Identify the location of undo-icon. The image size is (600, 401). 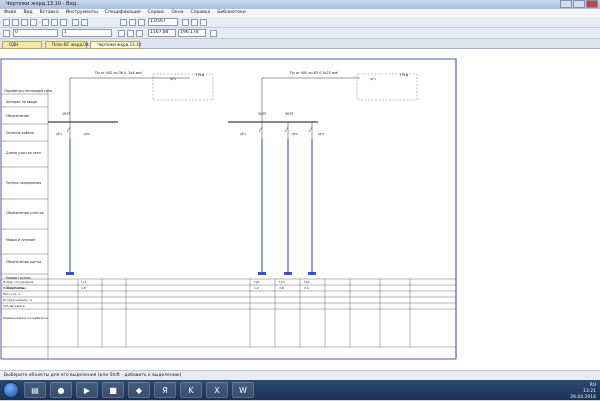
(75, 22).